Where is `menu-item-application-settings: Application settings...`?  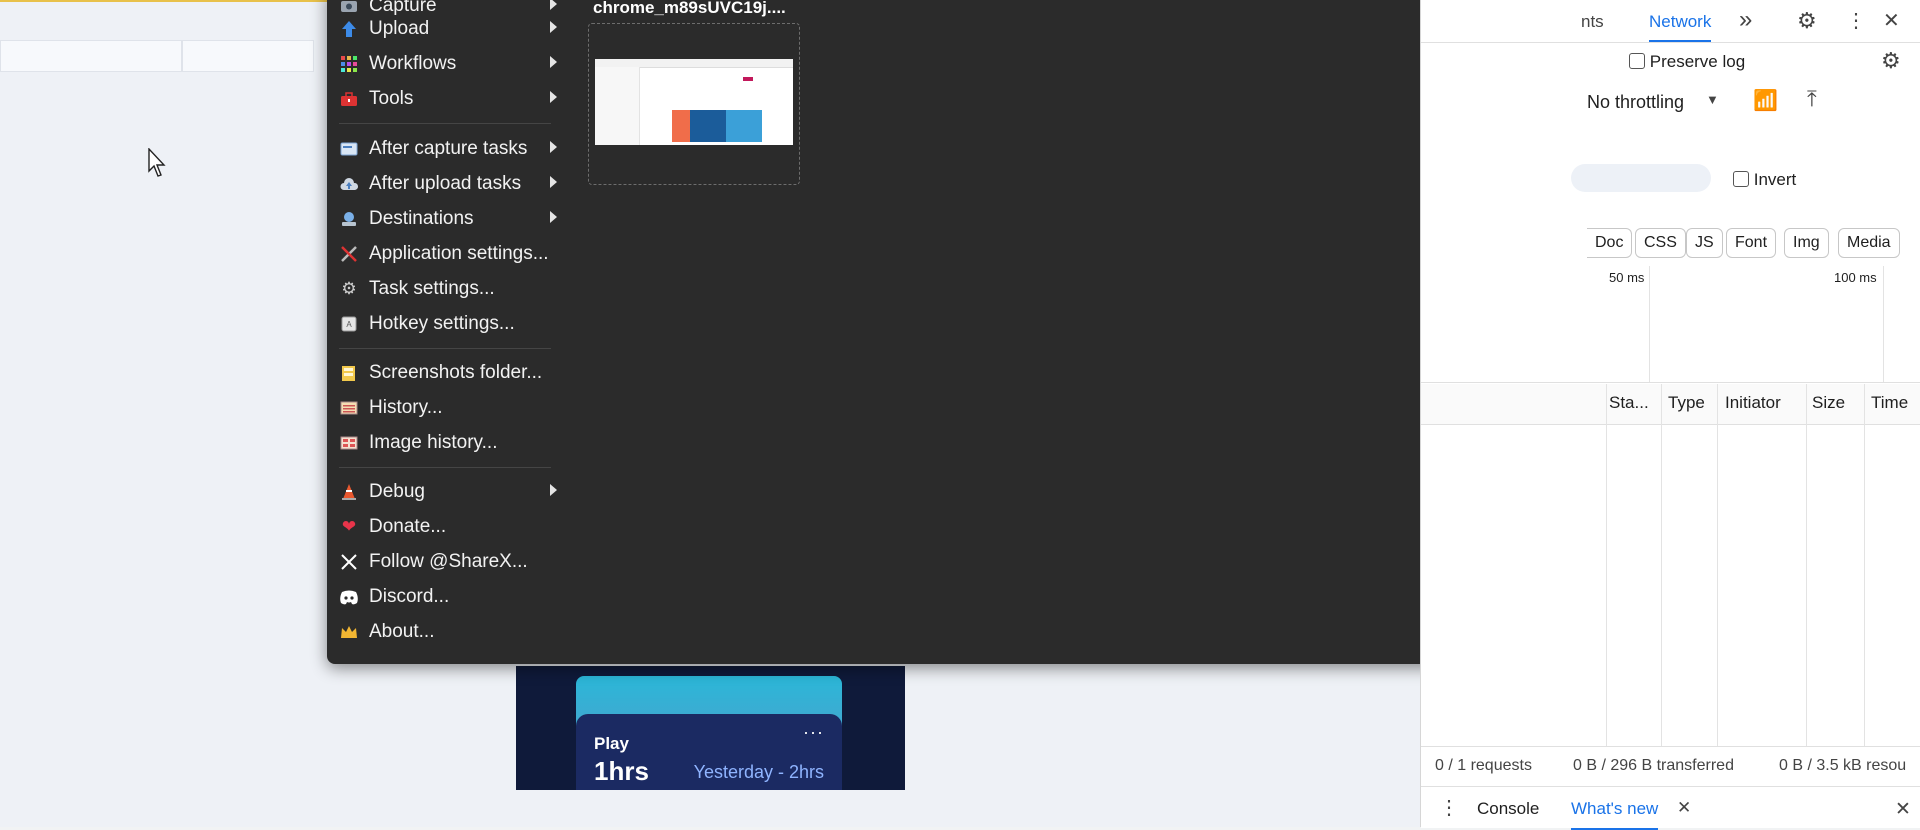 menu-item-application-settings: Application settings... is located at coordinates (445, 254).